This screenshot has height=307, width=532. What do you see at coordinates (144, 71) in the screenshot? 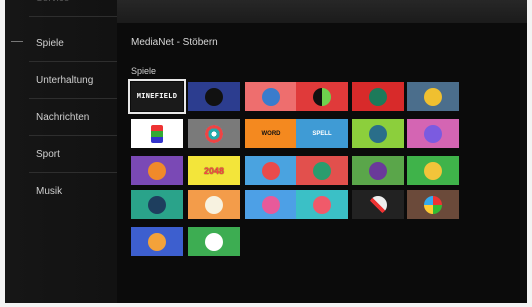
I see `section-title: Spiele` at bounding box center [144, 71].